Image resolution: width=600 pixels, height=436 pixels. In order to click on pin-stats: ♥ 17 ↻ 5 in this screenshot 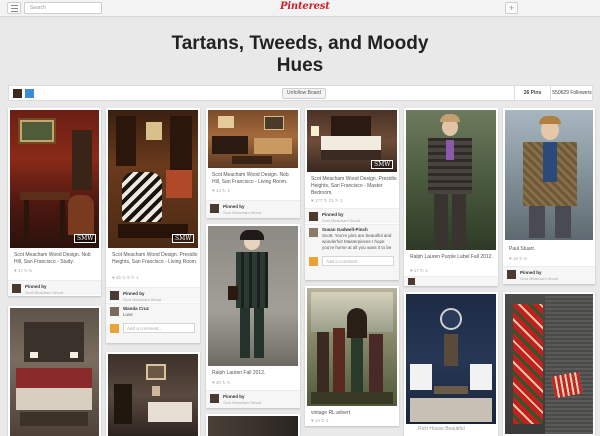, I will do `click(23, 270)`.